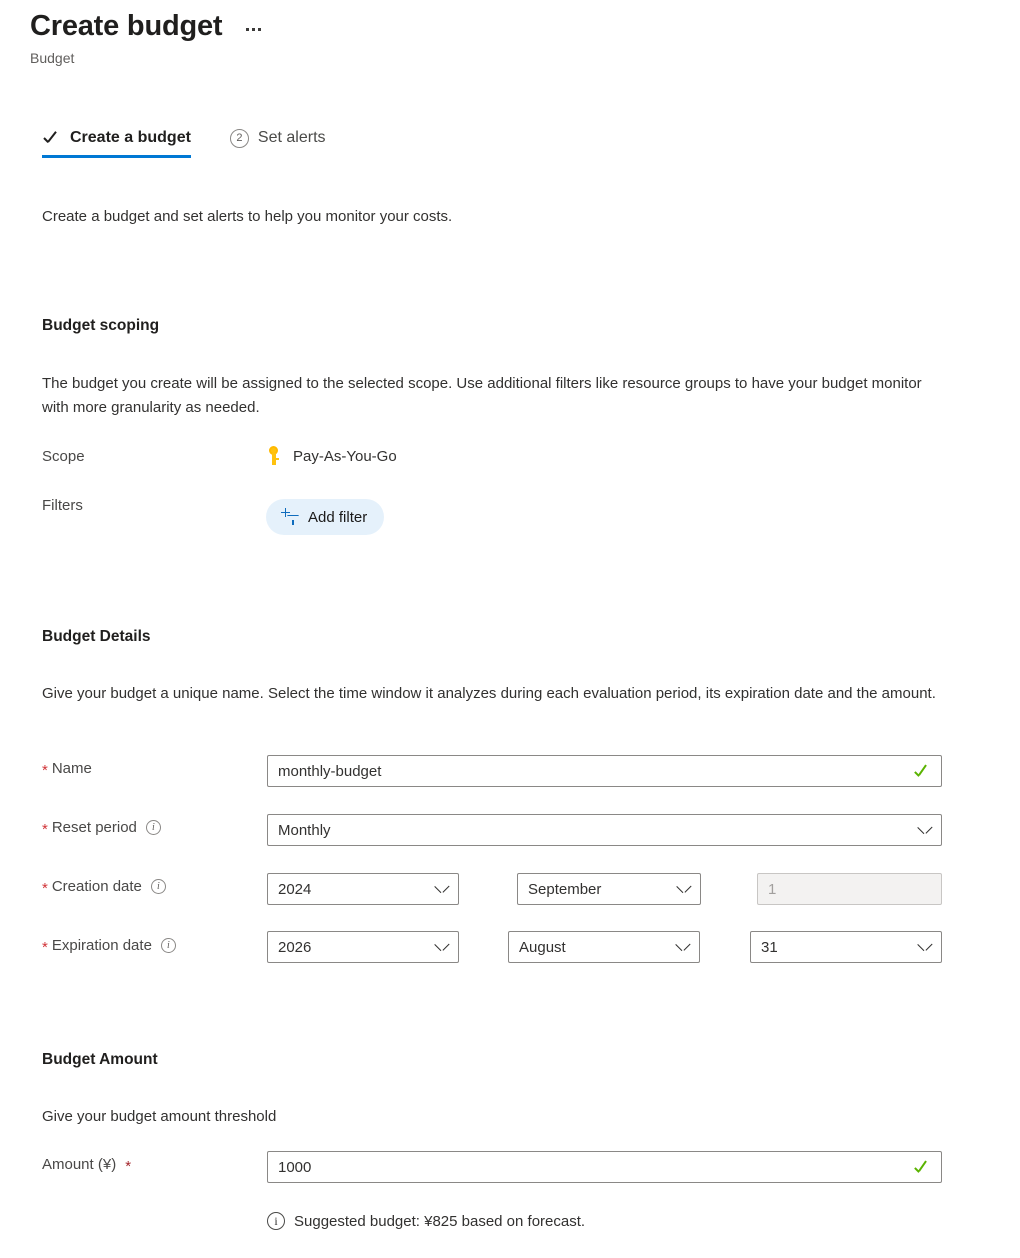 Image resolution: width=1020 pixels, height=1258 pixels. I want to click on creation-month-value: September, so click(565, 889).